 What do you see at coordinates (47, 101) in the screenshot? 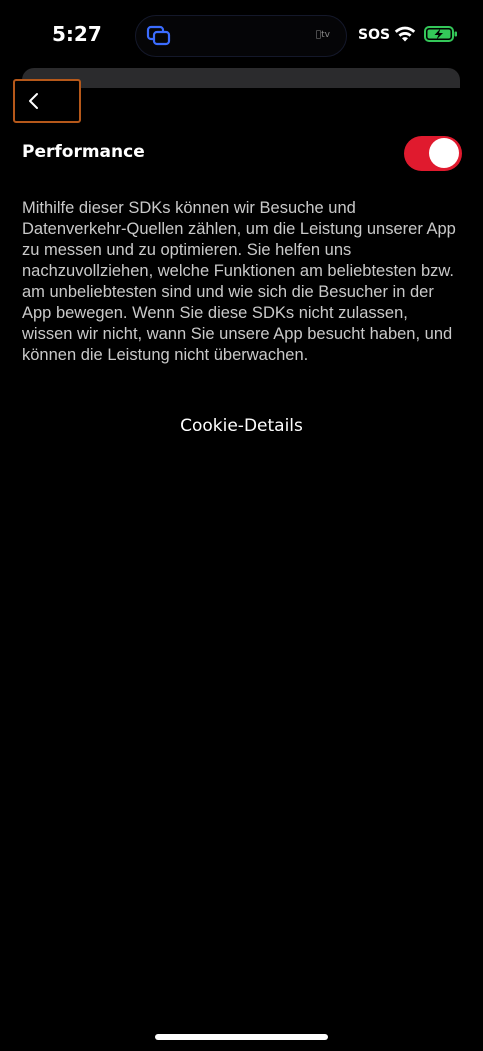
I see `back-button` at bounding box center [47, 101].